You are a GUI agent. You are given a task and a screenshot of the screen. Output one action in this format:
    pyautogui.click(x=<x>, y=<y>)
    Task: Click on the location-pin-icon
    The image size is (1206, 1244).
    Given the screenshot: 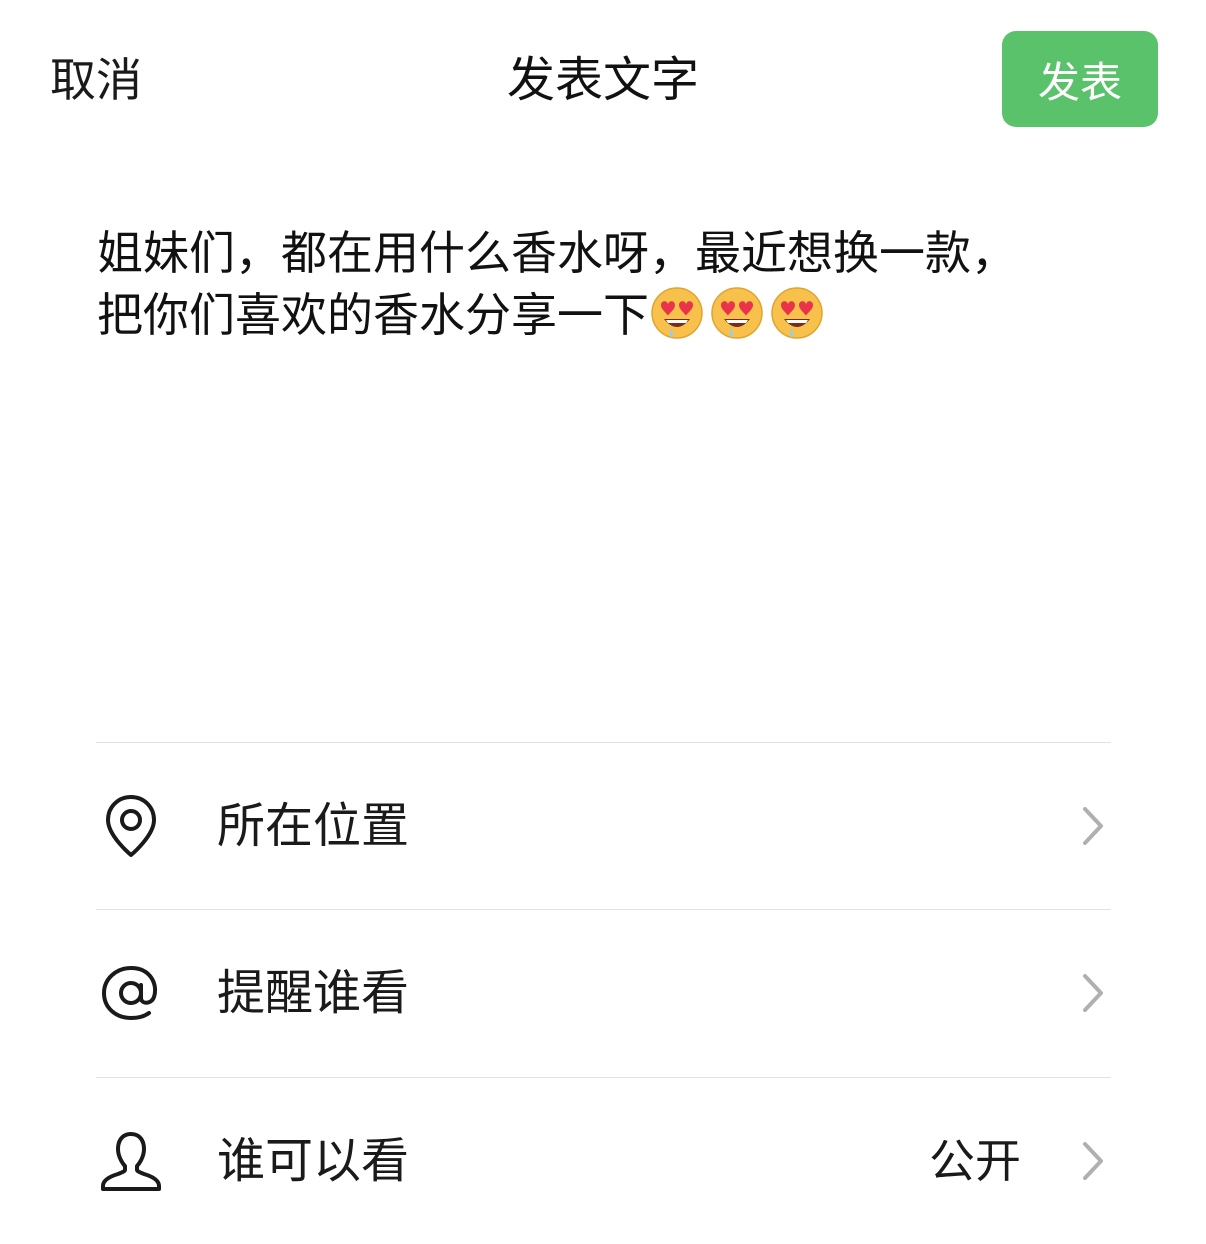 What is the action you would take?
    pyautogui.click(x=131, y=826)
    